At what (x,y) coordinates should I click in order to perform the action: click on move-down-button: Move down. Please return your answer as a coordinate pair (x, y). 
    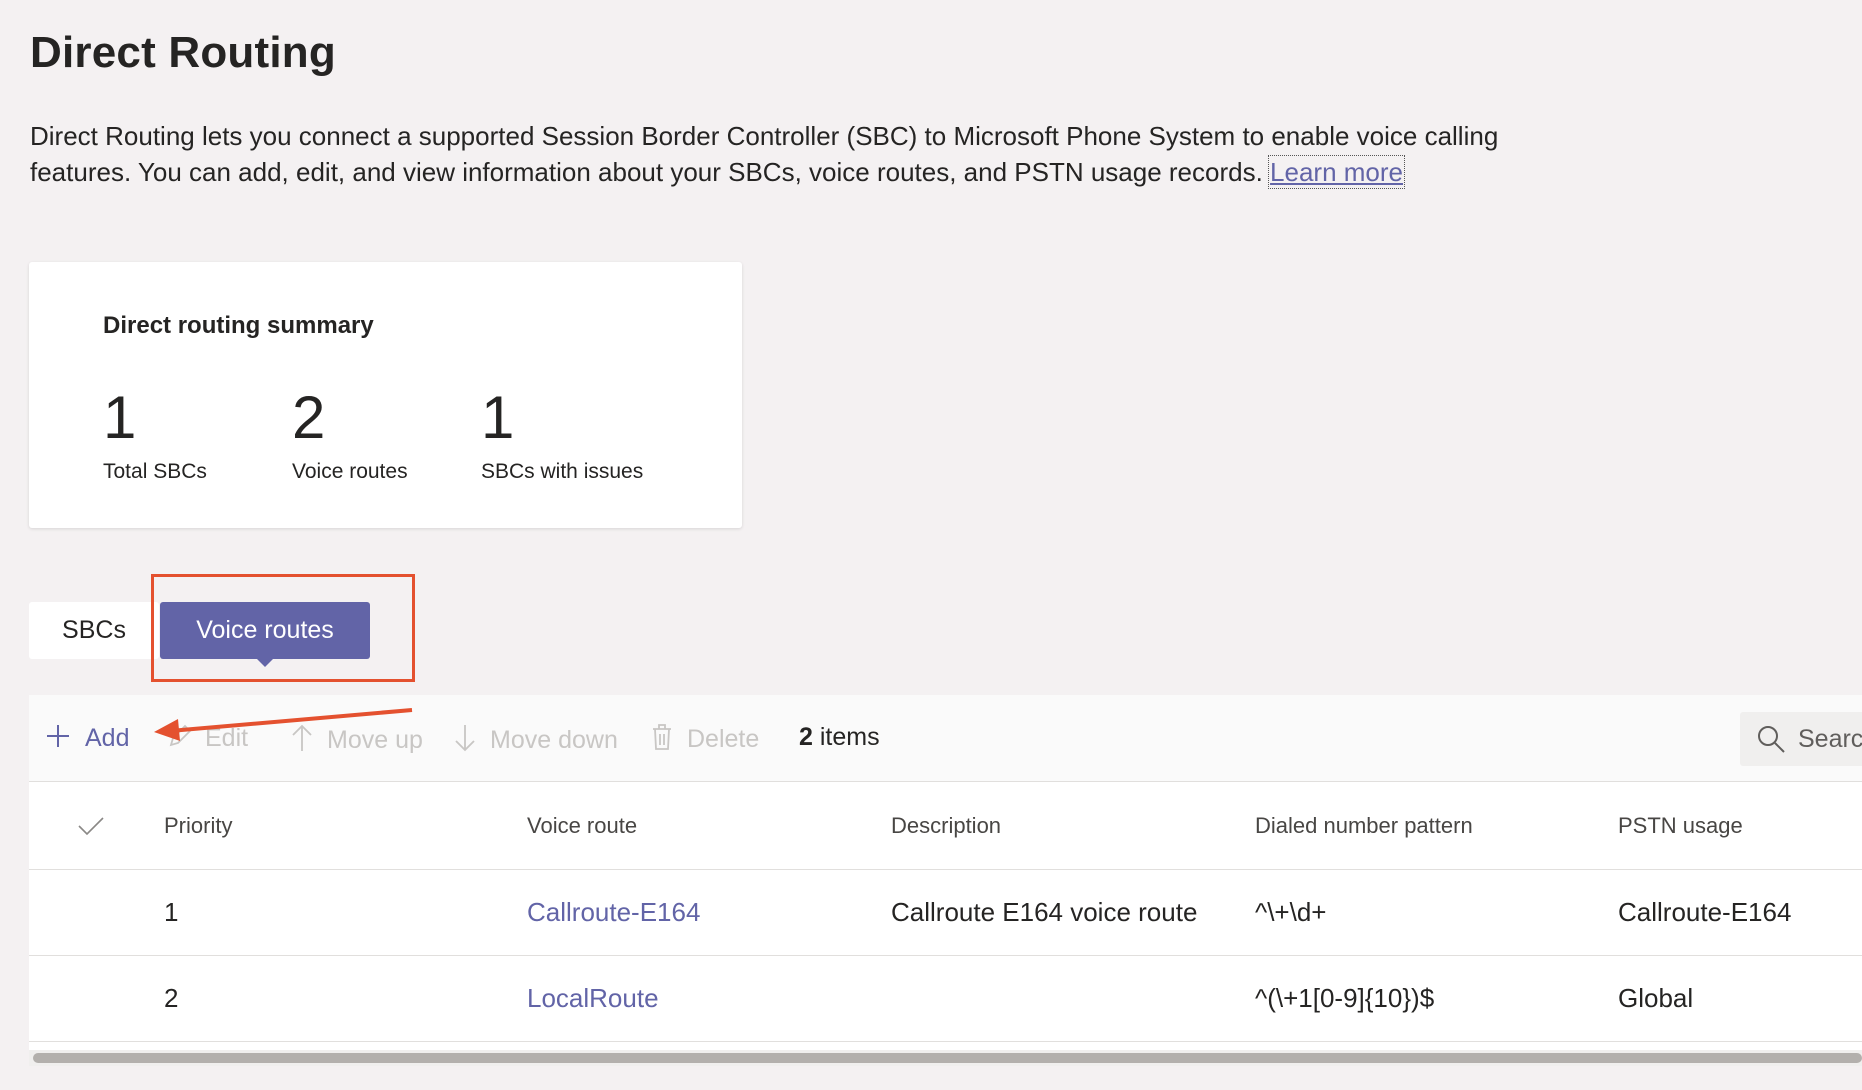
    Looking at the image, I should click on (536, 740).